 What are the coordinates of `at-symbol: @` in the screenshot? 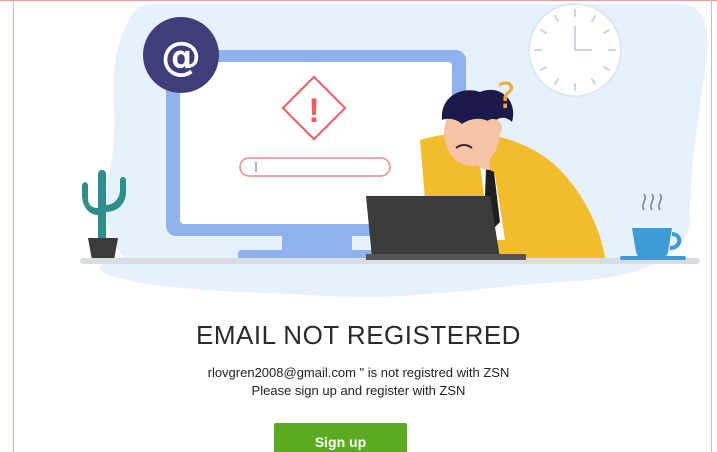 It's located at (181, 57).